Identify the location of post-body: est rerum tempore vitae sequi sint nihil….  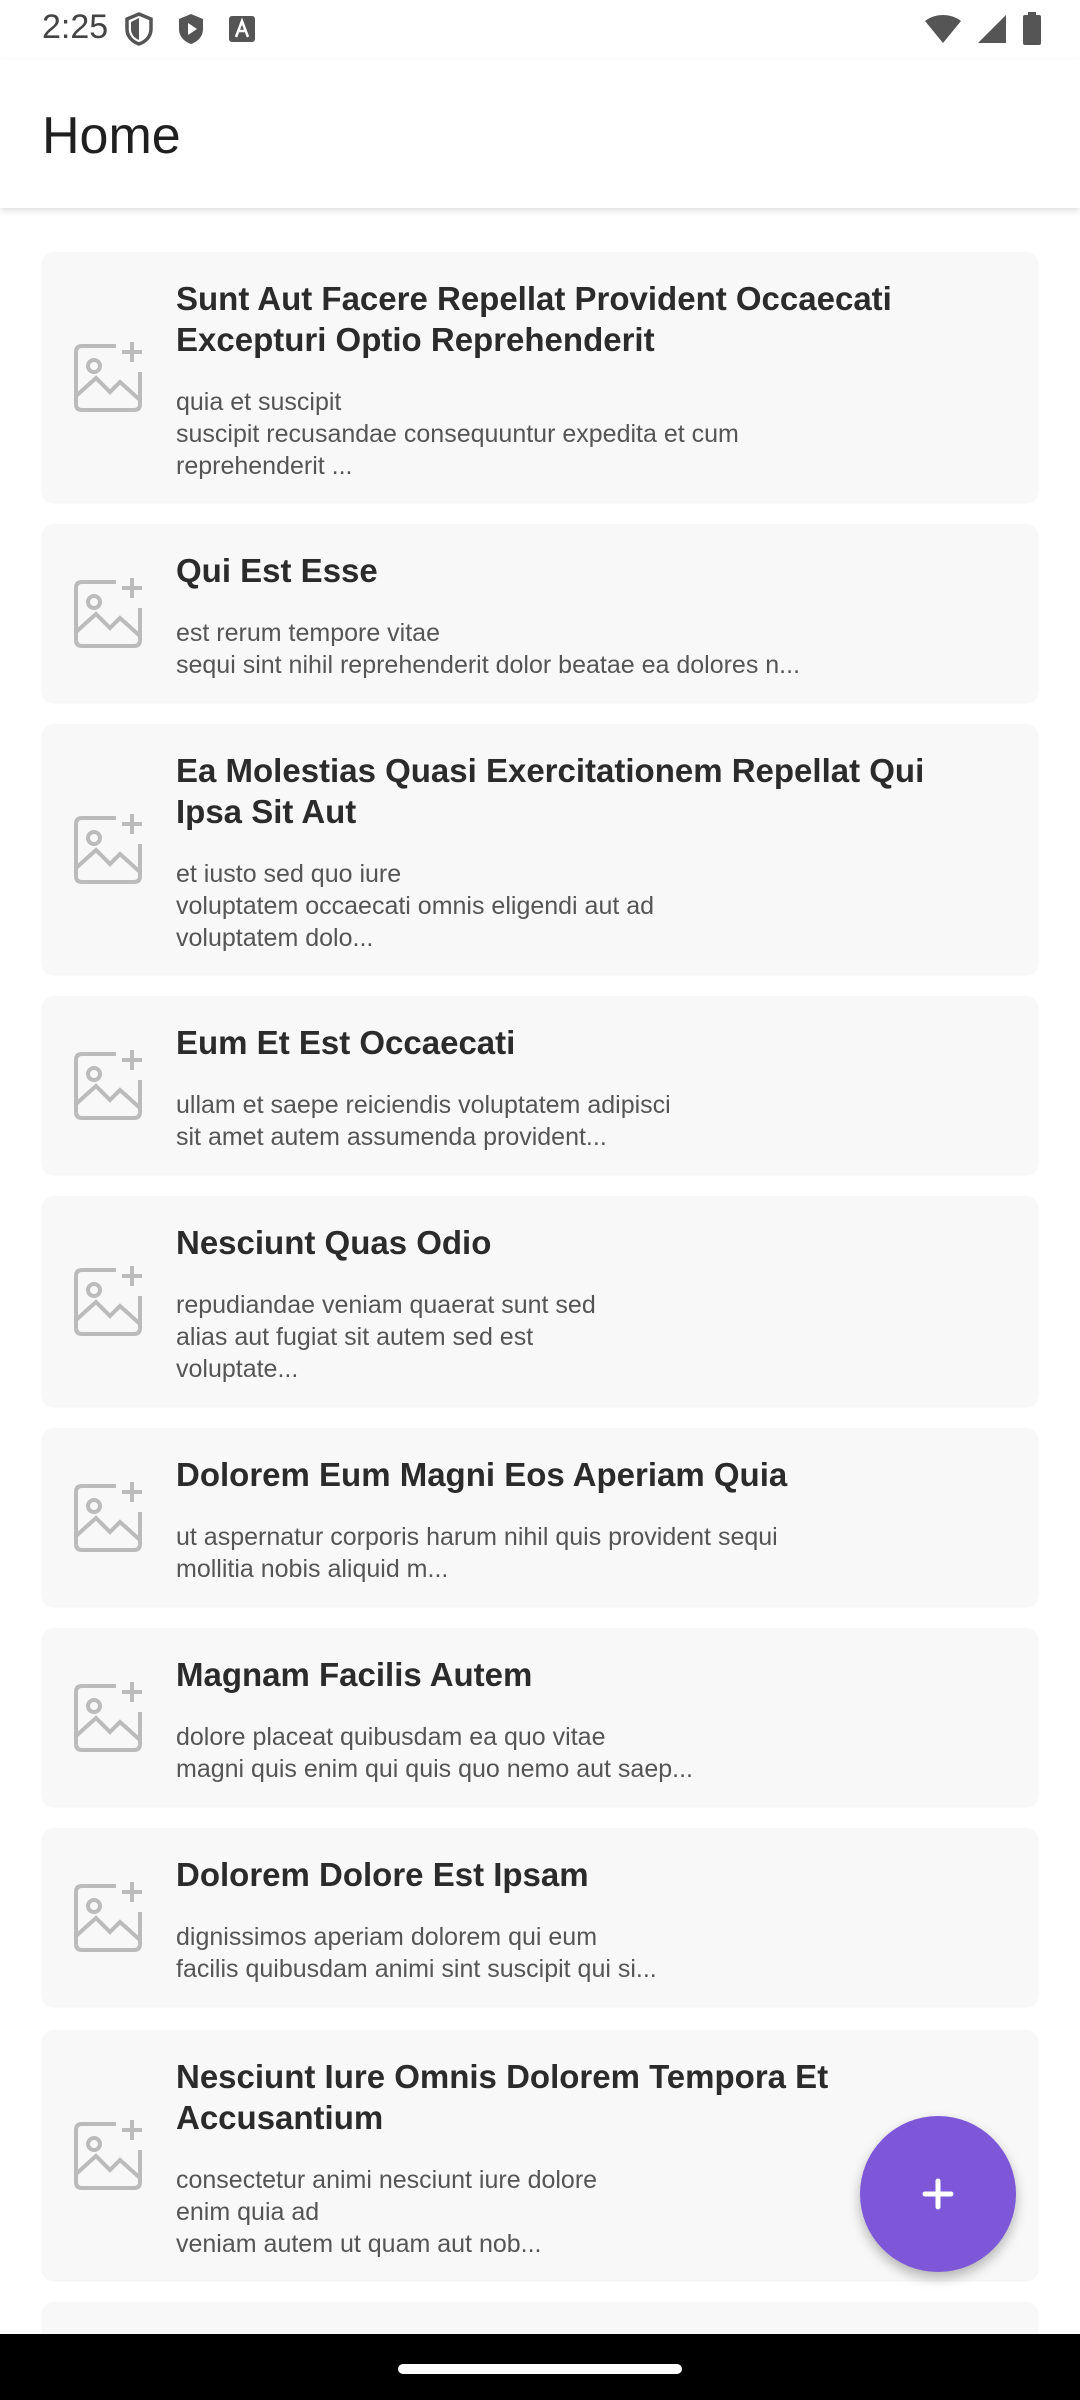
(488, 649).